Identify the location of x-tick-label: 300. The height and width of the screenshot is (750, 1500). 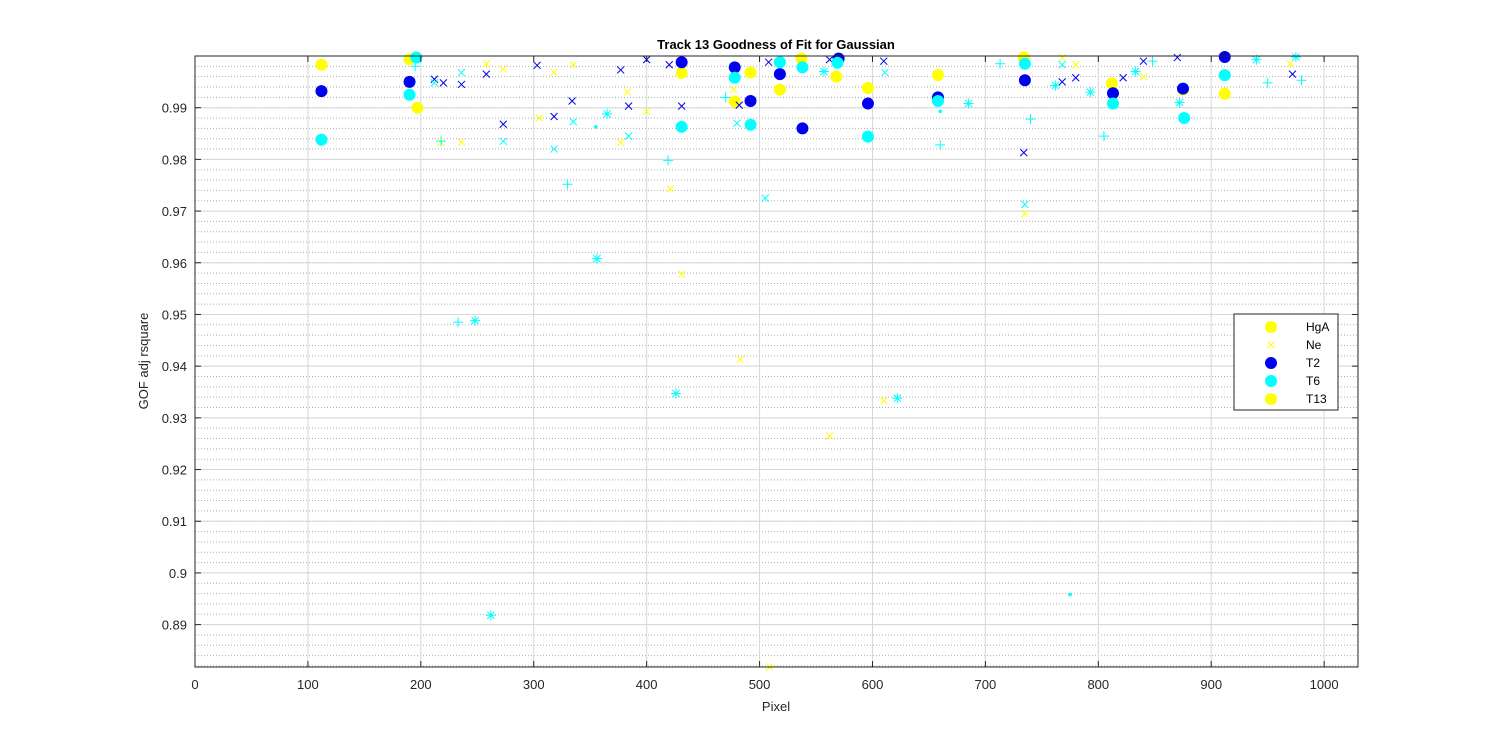
(534, 684).